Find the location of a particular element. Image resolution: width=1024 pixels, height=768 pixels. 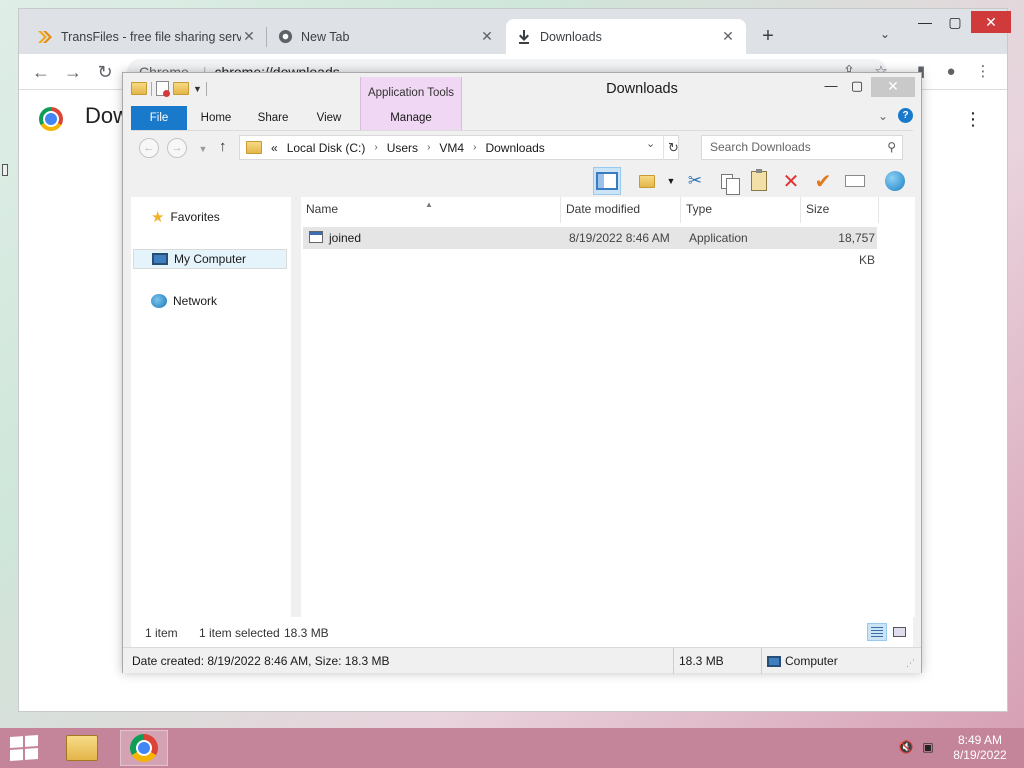

recent-locations-chevron-icon: ▼ is located at coordinates (203, 149).